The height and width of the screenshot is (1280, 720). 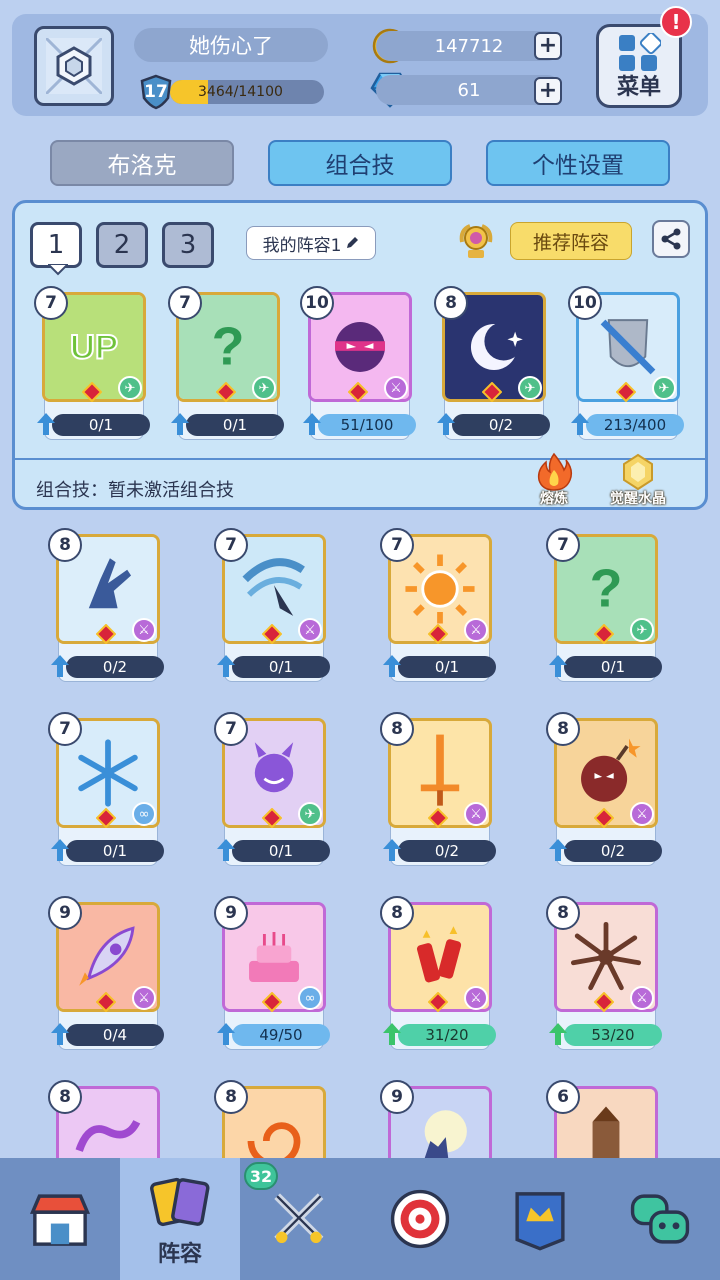 I want to click on skill-card: 8 ⚔ 53/20, so click(x=604, y=975).